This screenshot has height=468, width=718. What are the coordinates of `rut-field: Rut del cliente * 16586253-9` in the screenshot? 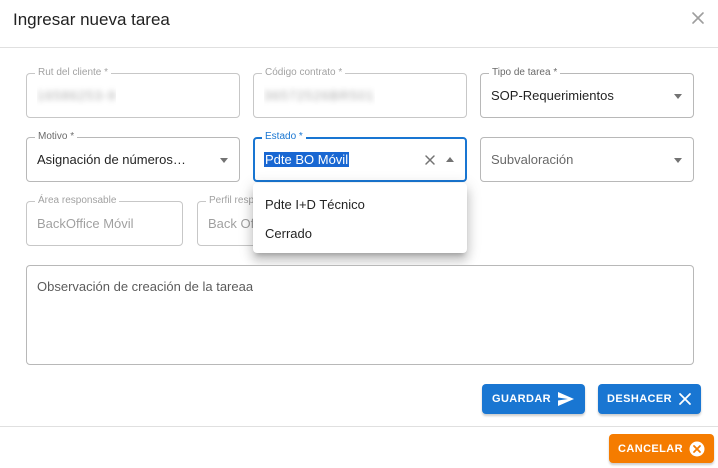 It's located at (133, 92).